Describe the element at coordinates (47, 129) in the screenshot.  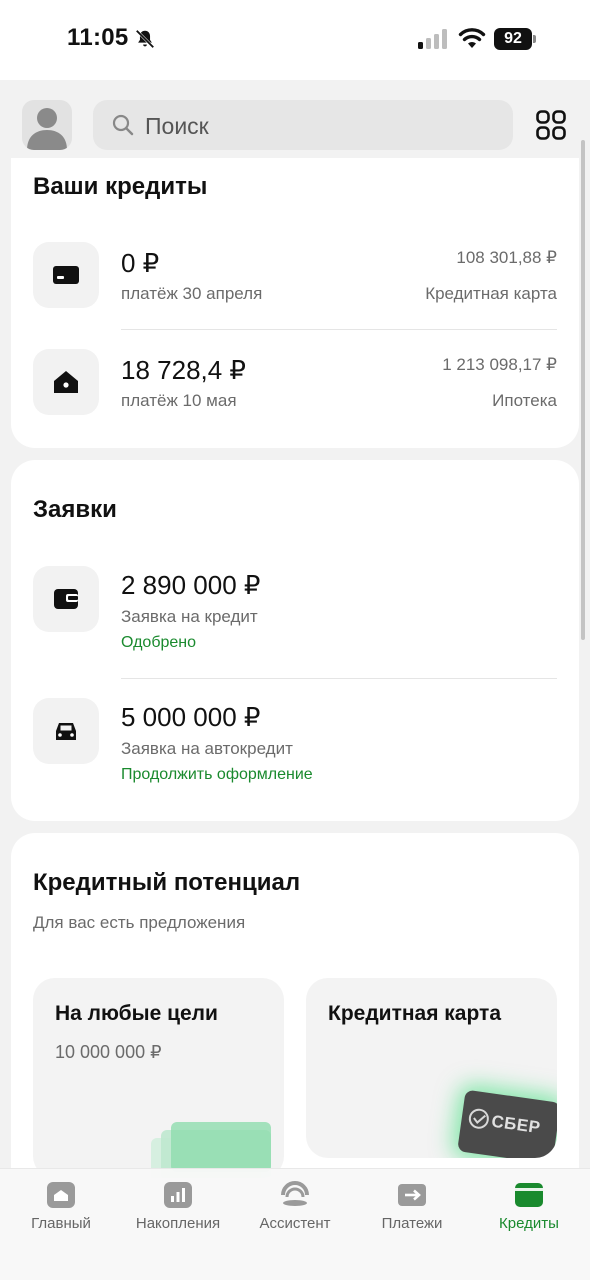
I see `user-silhouette-icon` at that location.